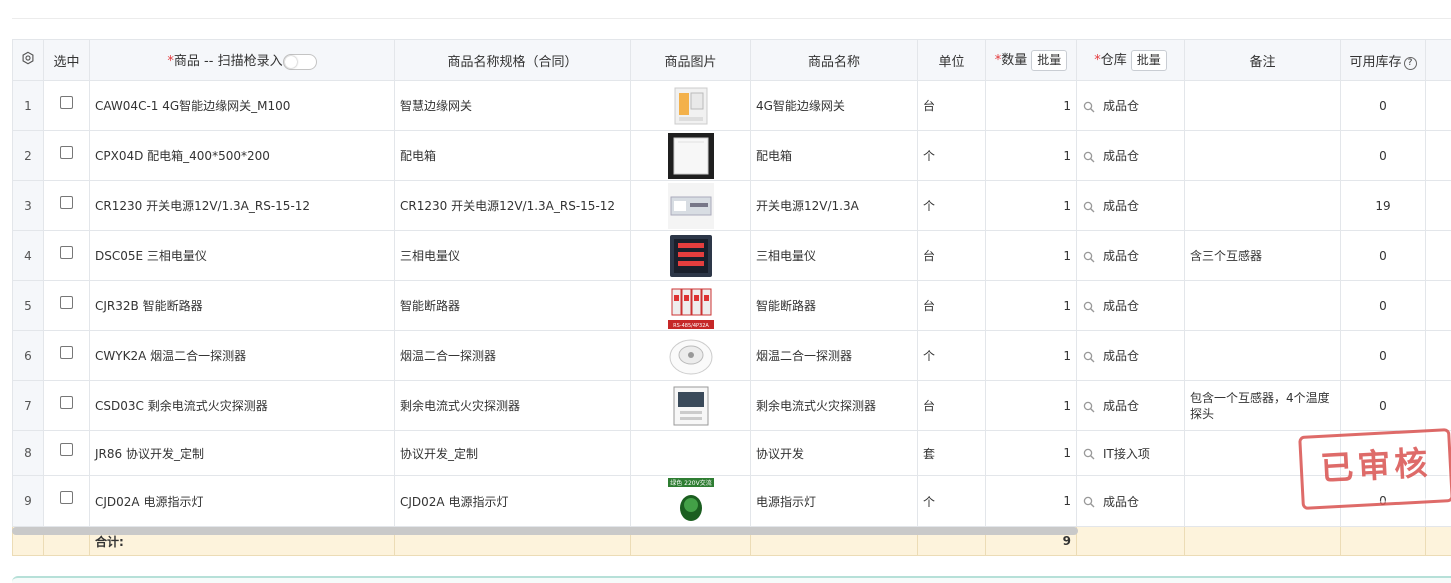 The width and height of the screenshot is (1451, 583). I want to click on product-code-cell: JR86 协议开发_定制, so click(242, 453).